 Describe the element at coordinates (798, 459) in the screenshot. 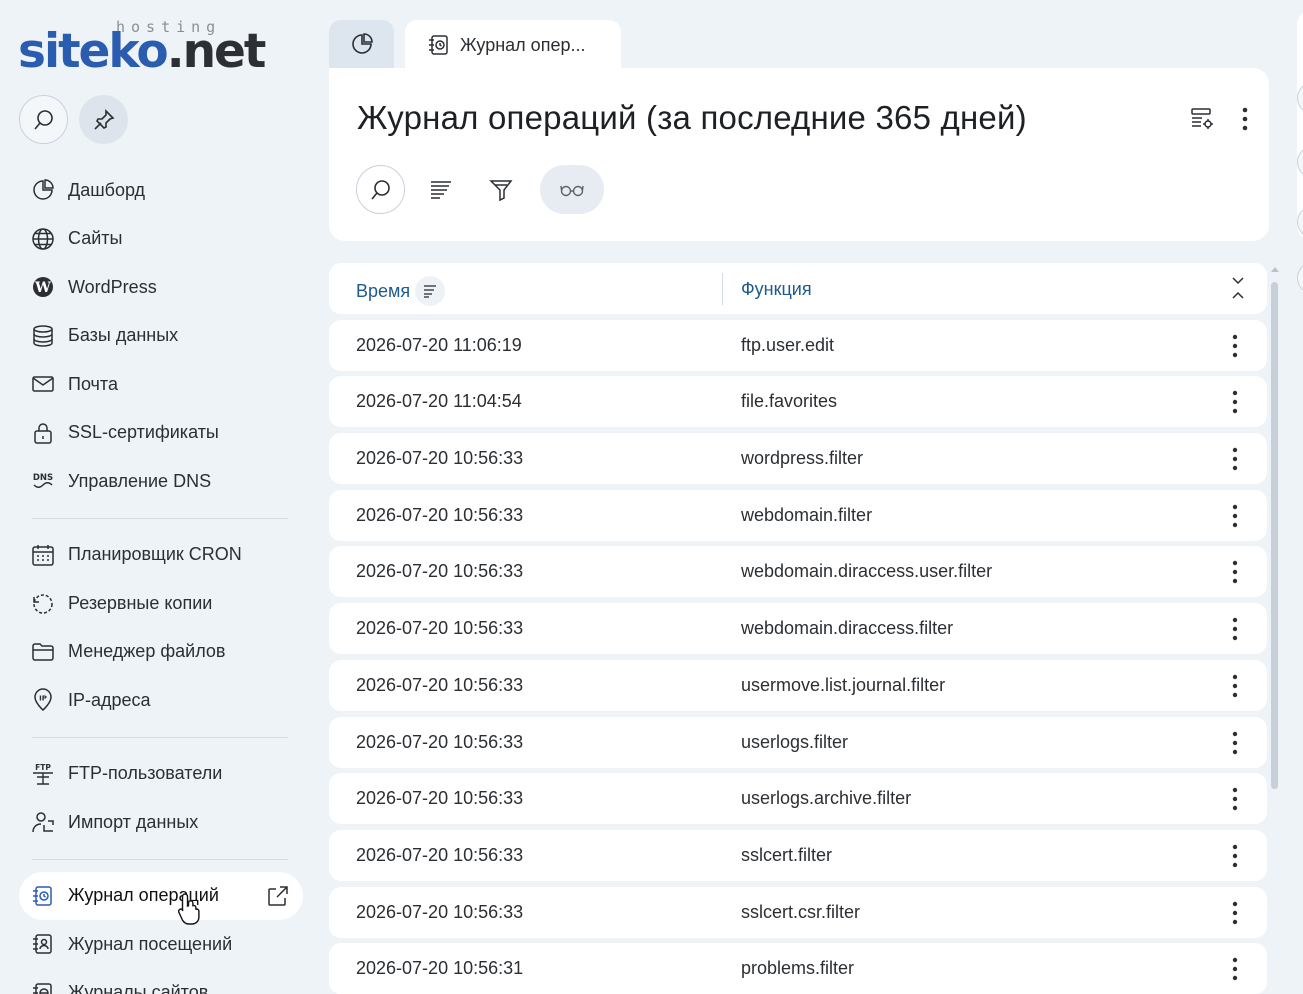

I see `table-row: 2026-07-20 10:56:33 wordpress.filter` at that location.